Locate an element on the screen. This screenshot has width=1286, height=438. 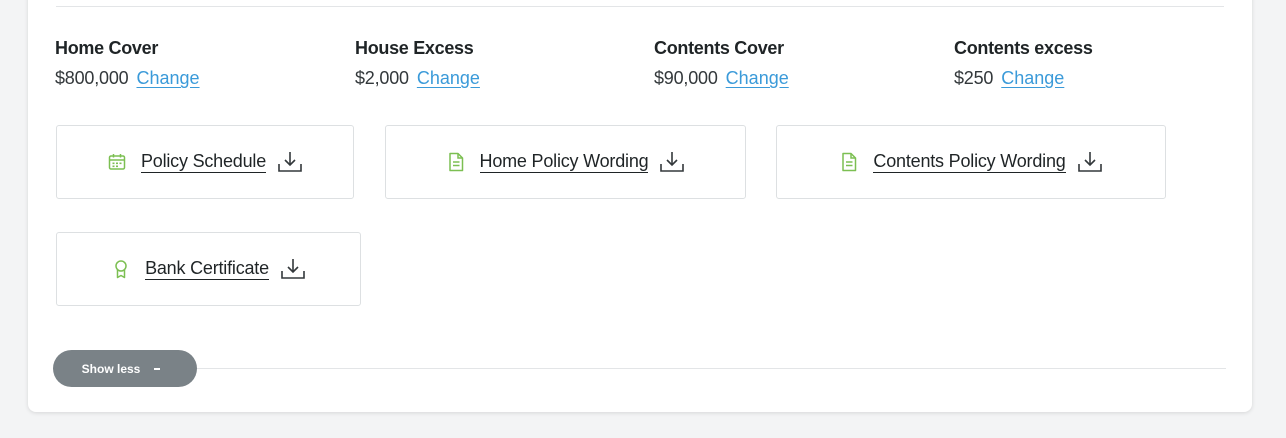
document-label: Bank Certificate is located at coordinates (207, 269).